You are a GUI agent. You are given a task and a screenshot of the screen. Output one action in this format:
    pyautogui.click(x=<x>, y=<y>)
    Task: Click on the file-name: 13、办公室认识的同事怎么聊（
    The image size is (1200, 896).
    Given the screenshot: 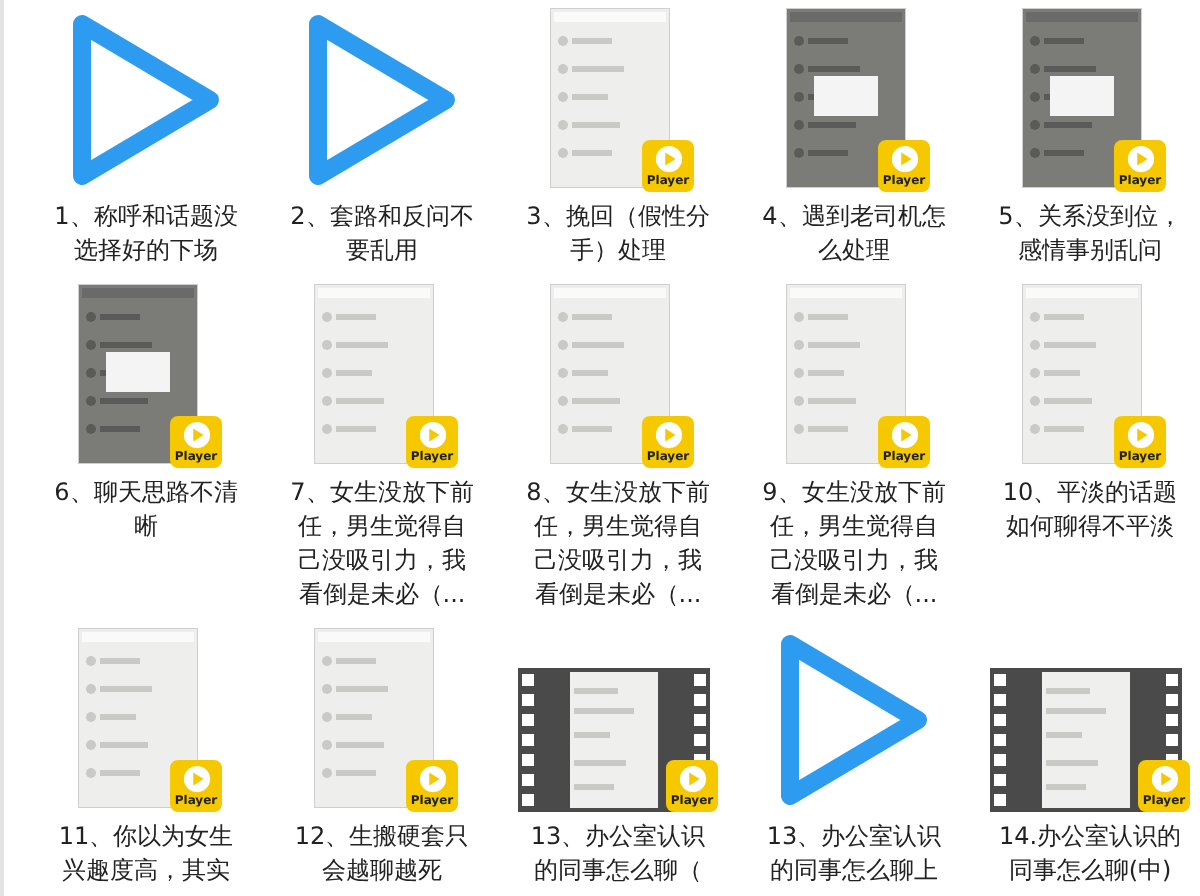 What is the action you would take?
    pyautogui.click(x=618, y=854)
    